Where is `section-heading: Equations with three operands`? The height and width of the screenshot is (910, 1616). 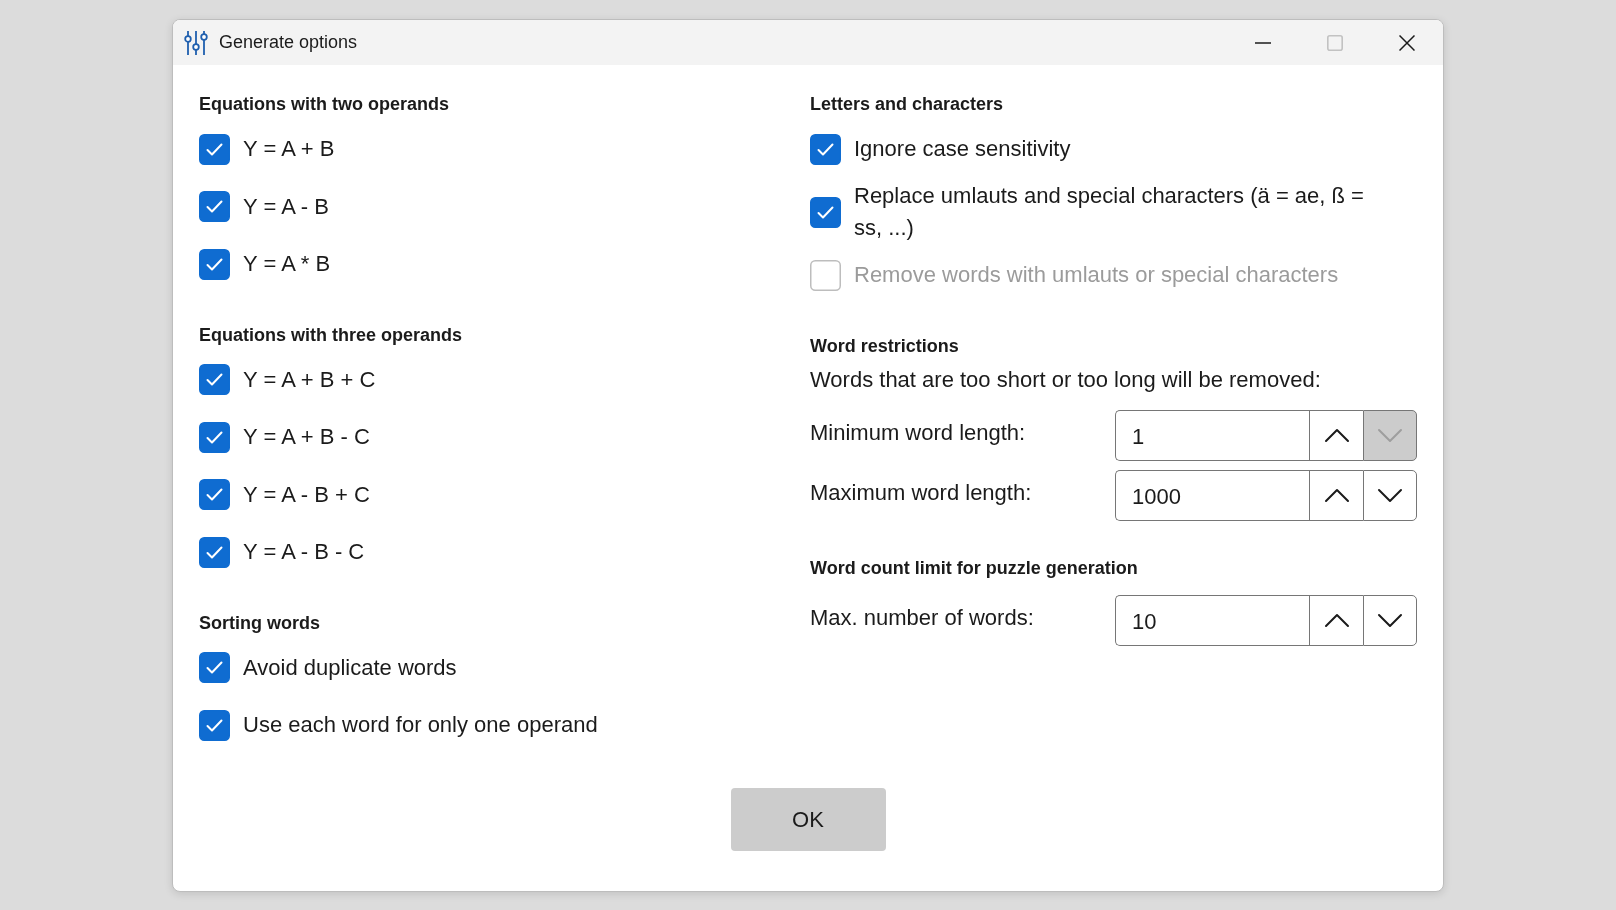 section-heading: Equations with three operands is located at coordinates (331, 335).